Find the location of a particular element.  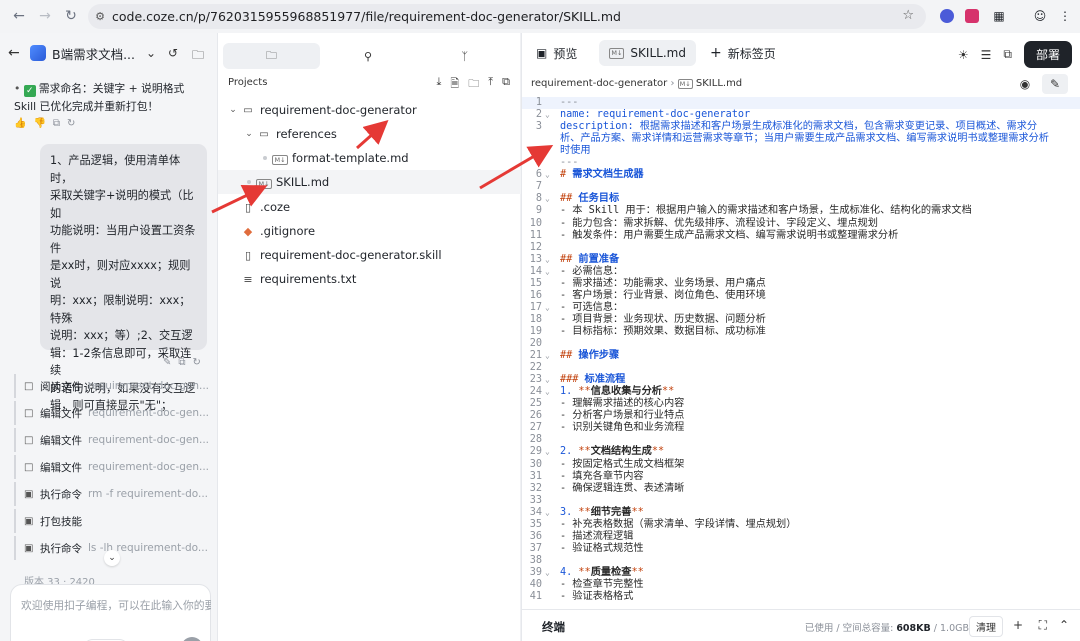

line-number: 37 is located at coordinates (535, 548).